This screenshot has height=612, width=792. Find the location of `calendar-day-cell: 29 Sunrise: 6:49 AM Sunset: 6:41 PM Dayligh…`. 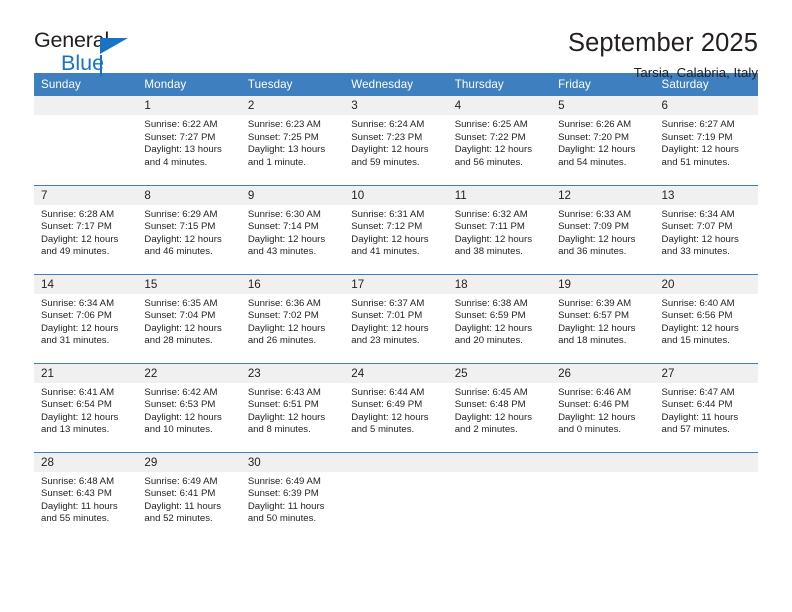

calendar-day-cell: 29 Sunrise: 6:49 AM Sunset: 6:41 PM Dayligh… is located at coordinates (189, 496).